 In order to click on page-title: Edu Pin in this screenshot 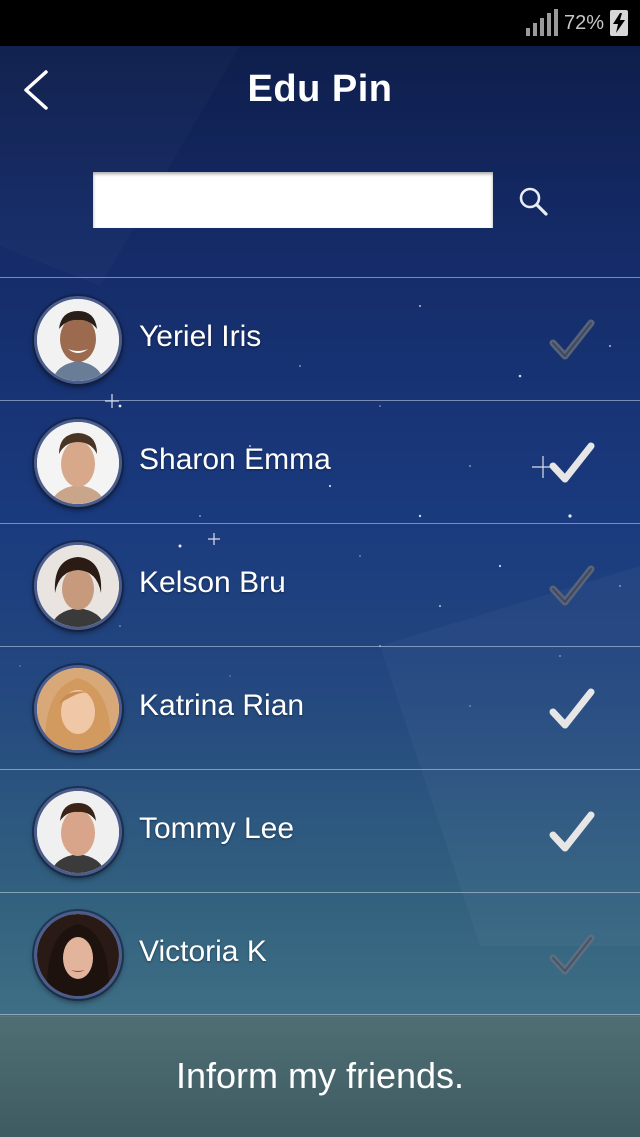, I will do `click(320, 89)`.